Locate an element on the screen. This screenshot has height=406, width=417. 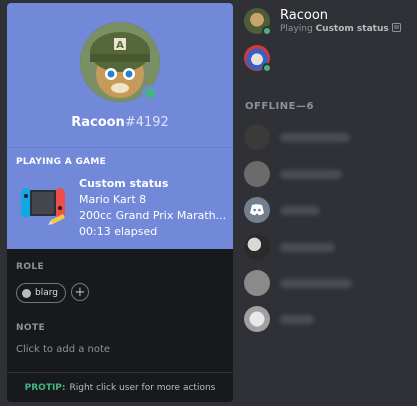
member-item-racoon: Racoon Playing Custom status is located at coordinates (322, 21).